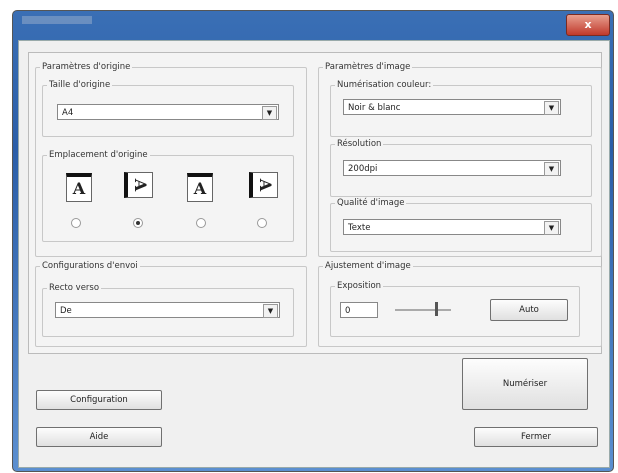  What do you see at coordinates (57, 20) in the screenshot?
I see `window-title` at bounding box center [57, 20].